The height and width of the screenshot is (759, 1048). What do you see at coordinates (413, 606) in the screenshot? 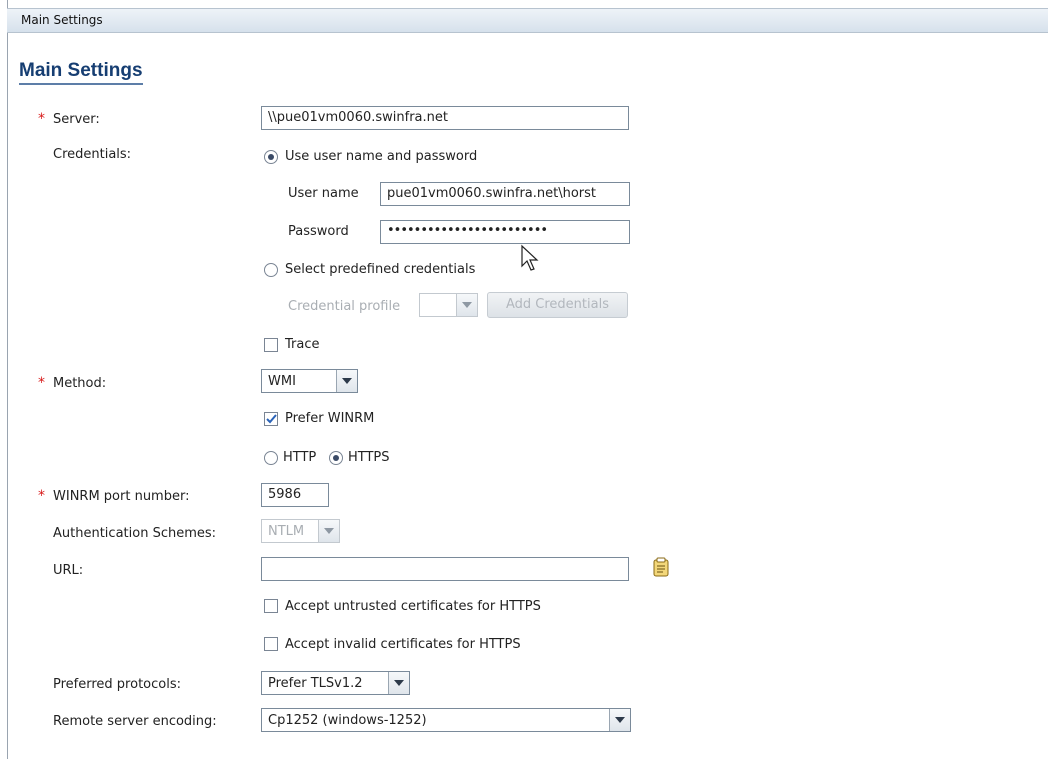
I see `accept-untrusted-label: Accept untrusted certificates for HTTPS` at bounding box center [413, 606].